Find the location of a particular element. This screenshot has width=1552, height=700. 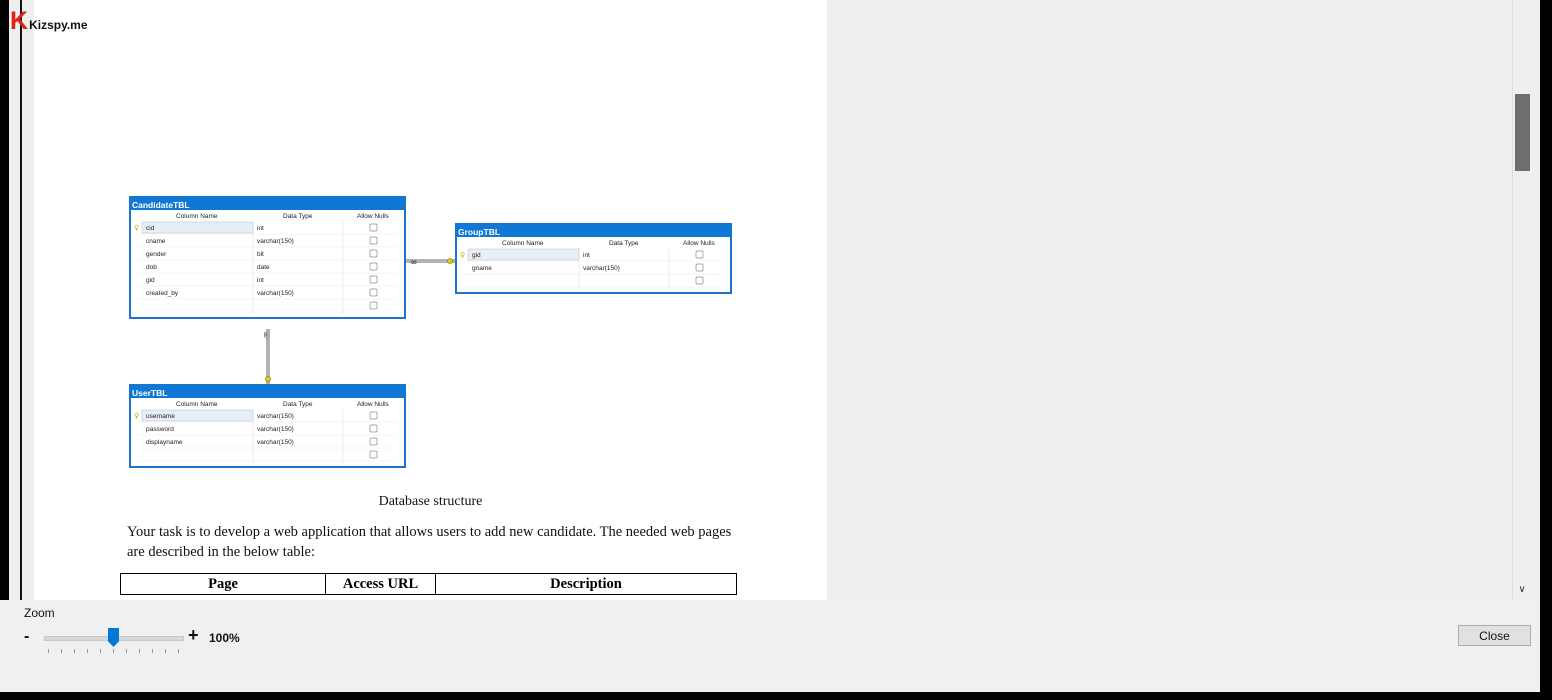

bottom-frame is located at coordinates (776, 696).